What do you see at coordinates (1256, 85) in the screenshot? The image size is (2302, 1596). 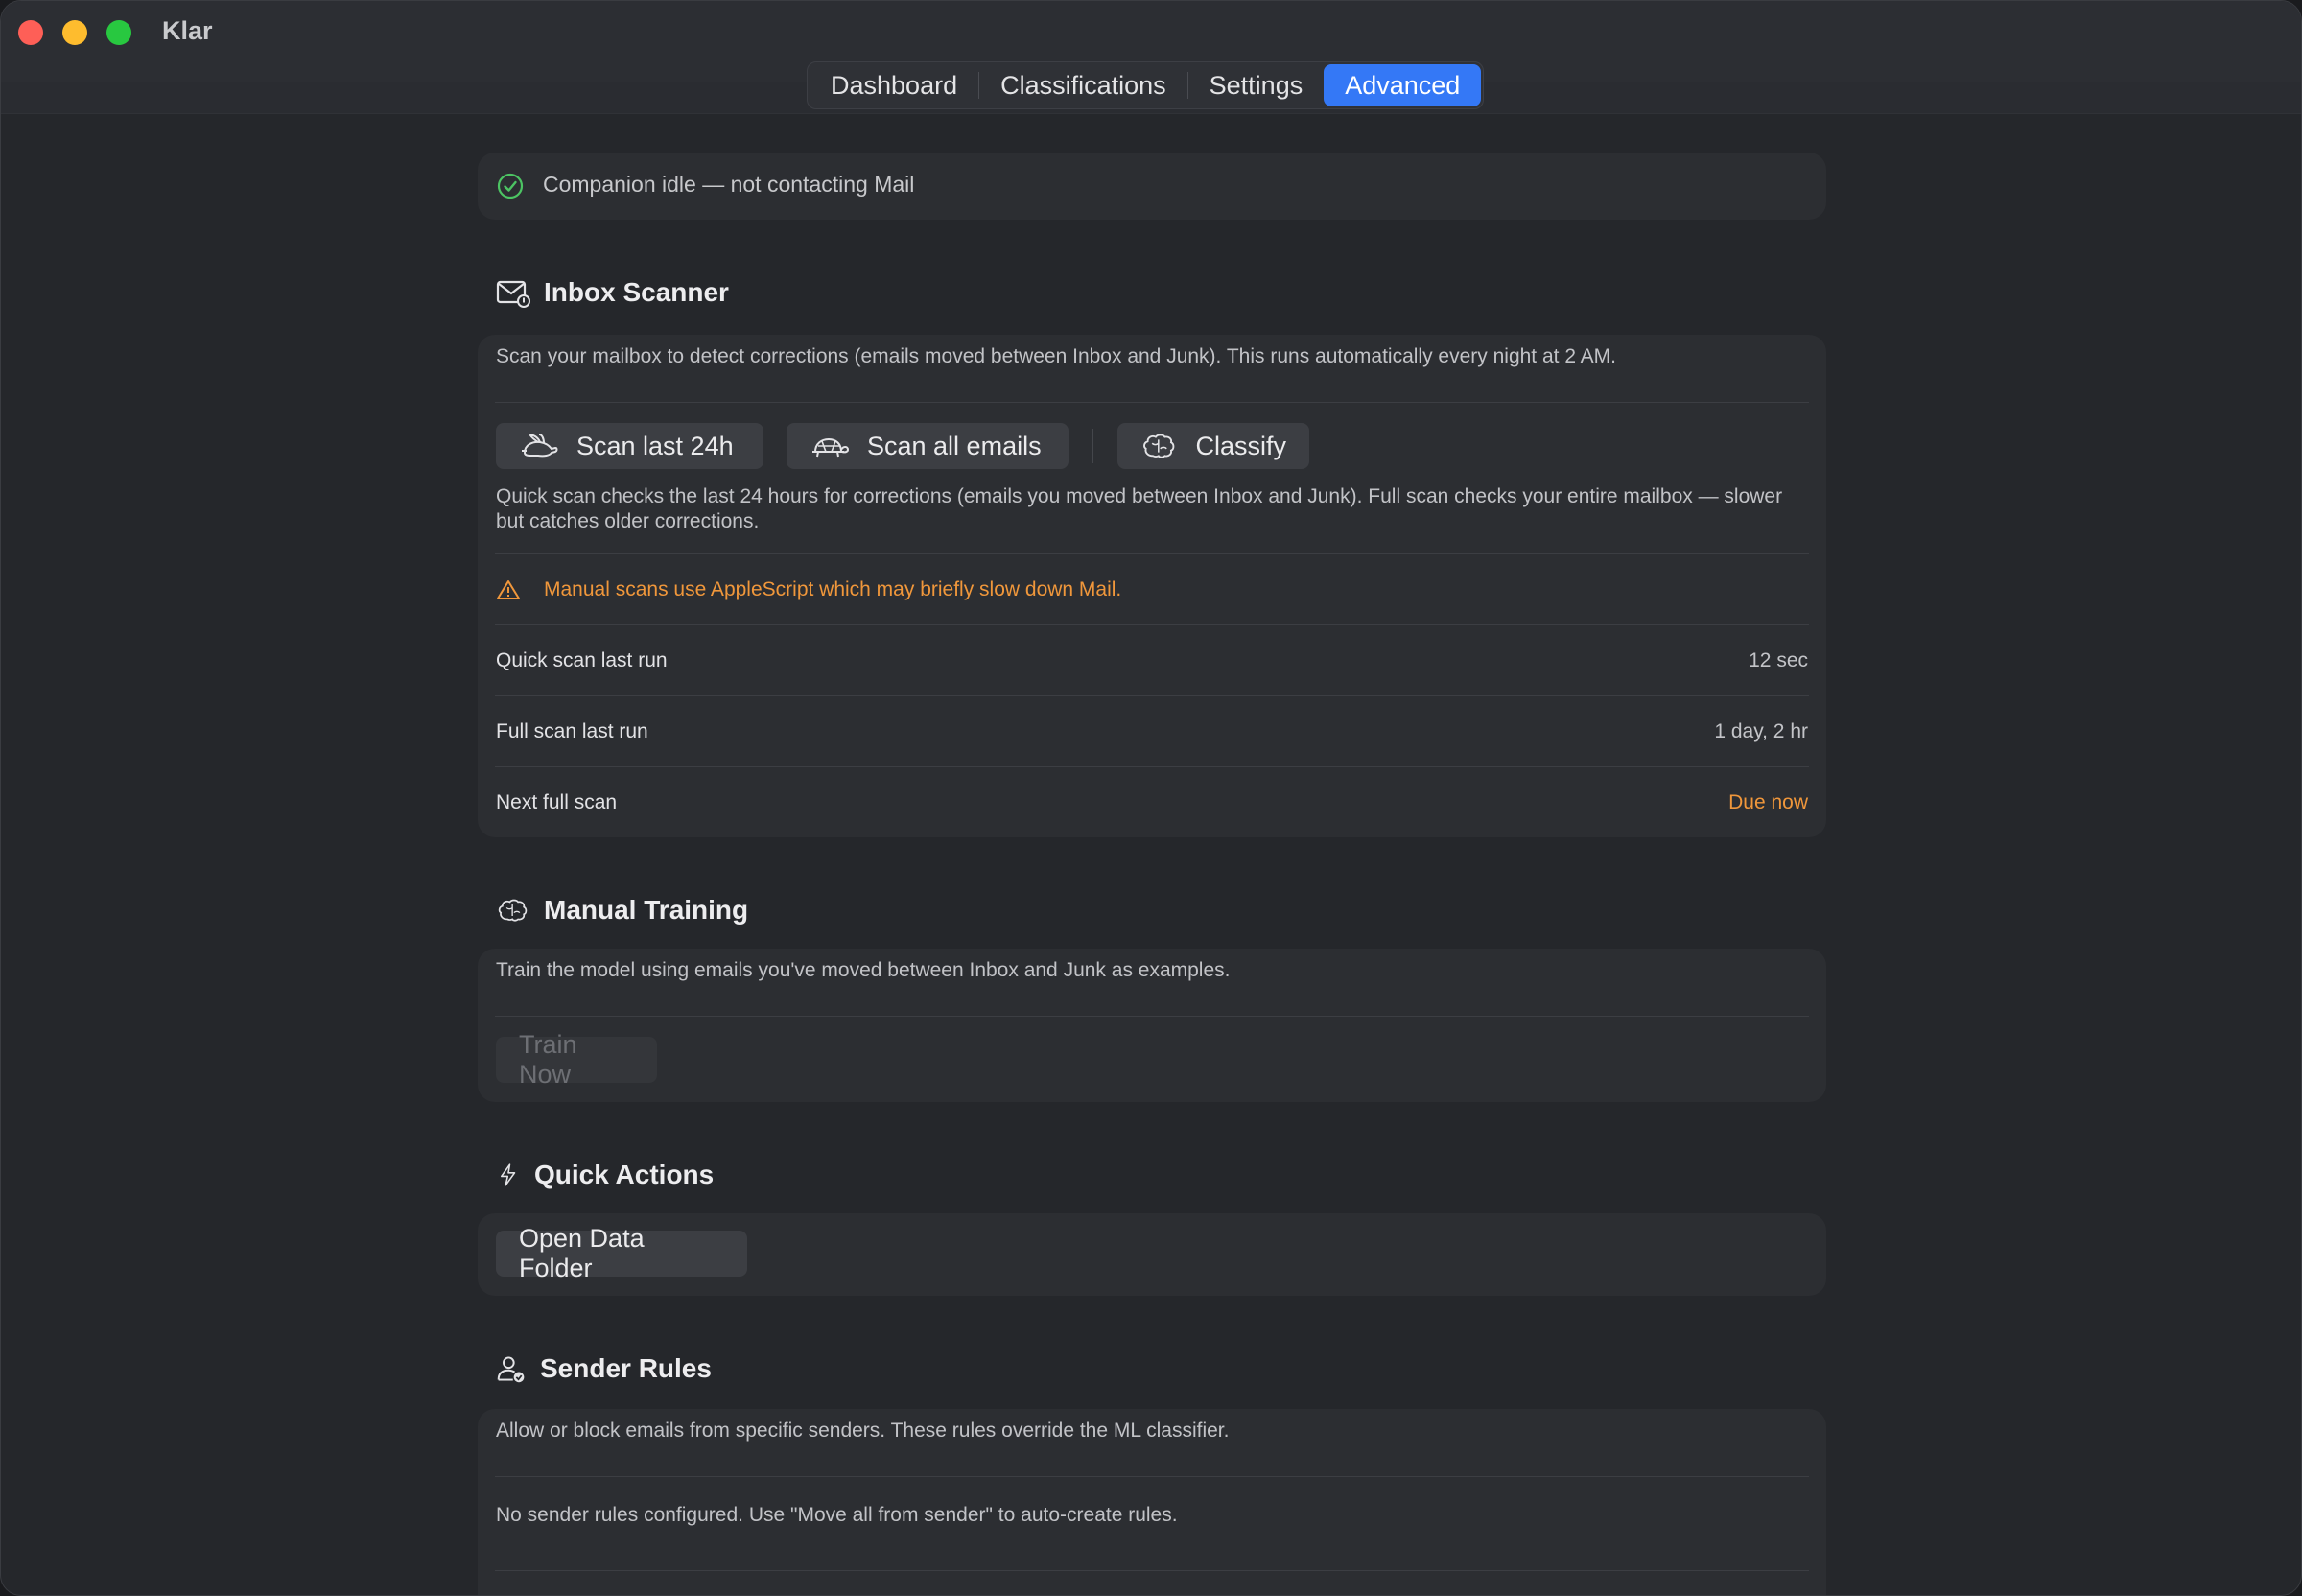 I see `tab-settings: Settings` at bounding box center [1256, 85].